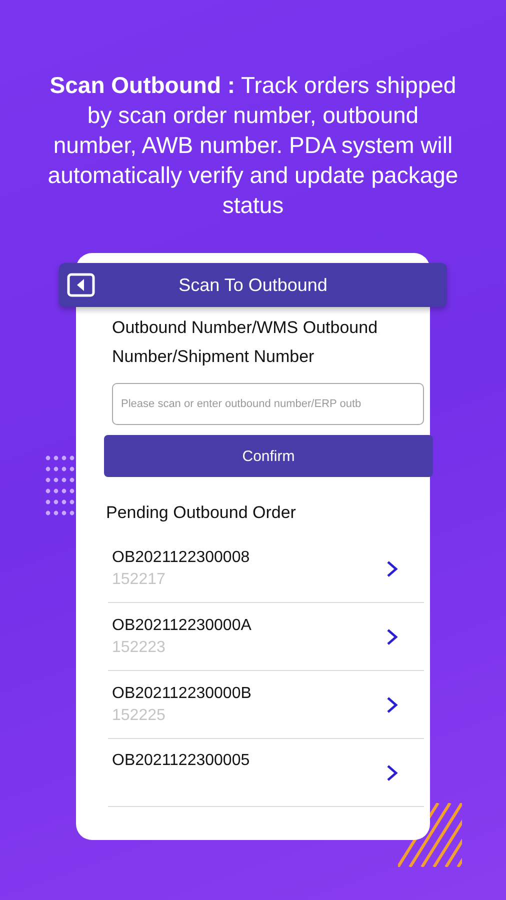  I want to click on order-number: OB2021122300008, so click(181, 557).